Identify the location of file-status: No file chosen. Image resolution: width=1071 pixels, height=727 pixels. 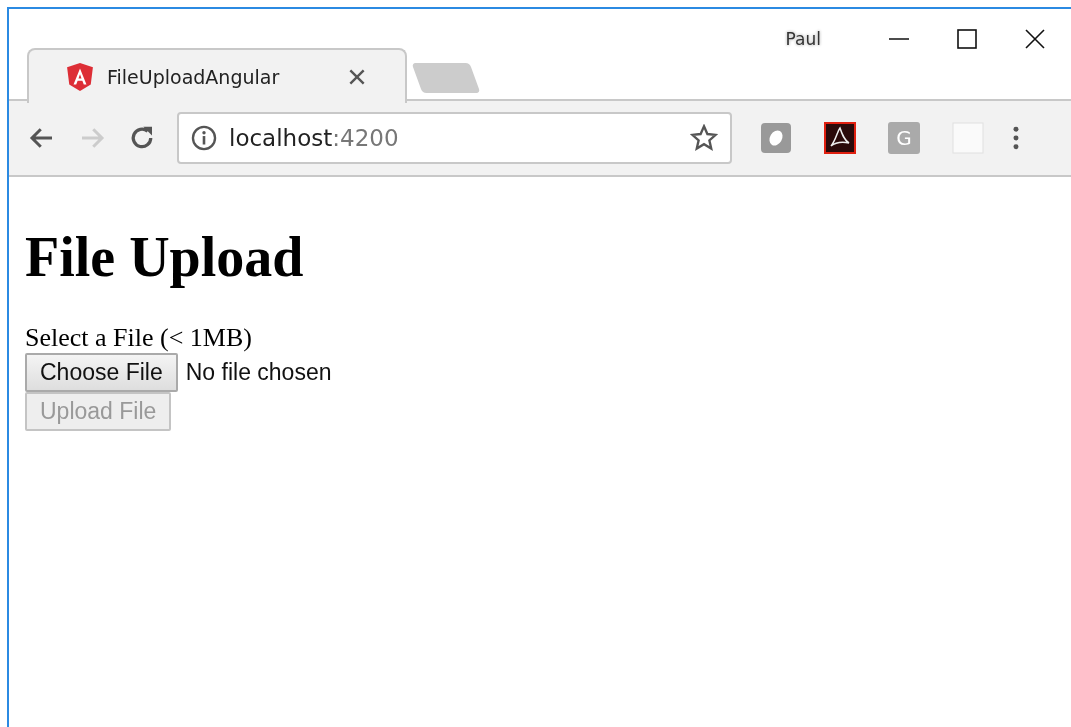
(258, 373).